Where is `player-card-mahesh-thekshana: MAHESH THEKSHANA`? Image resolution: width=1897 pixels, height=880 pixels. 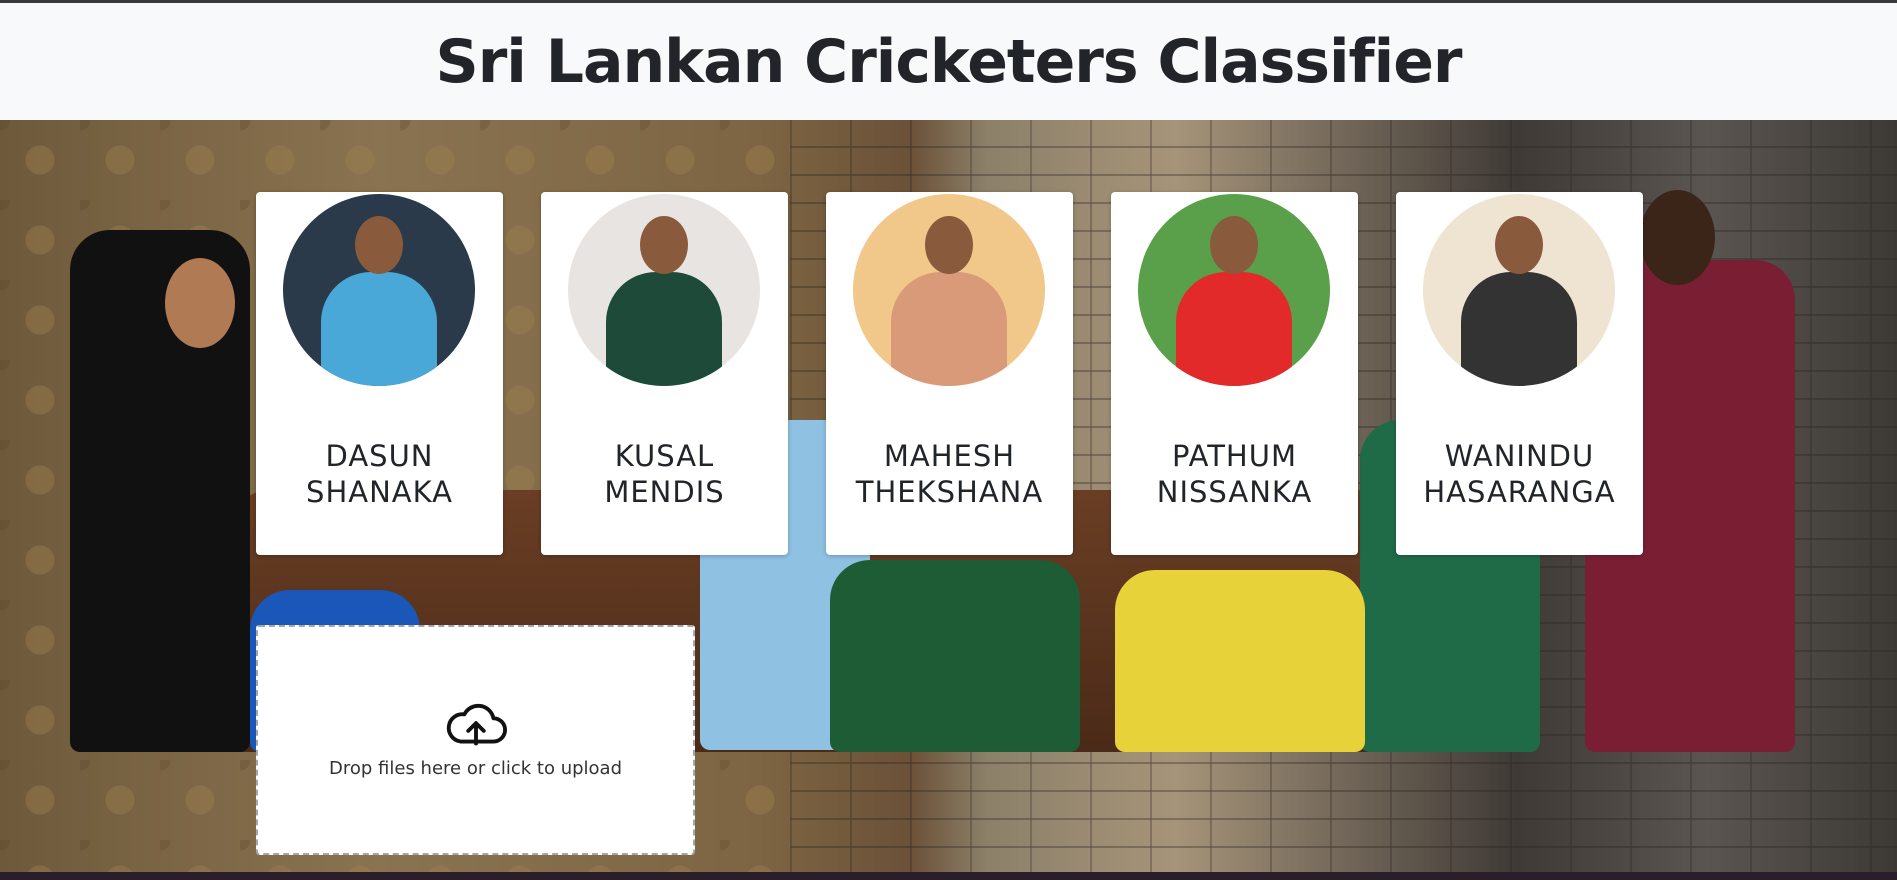
player-card-mahesh-thekshana: MAHESH THEKSHANA is located at coordinates (949, 373).